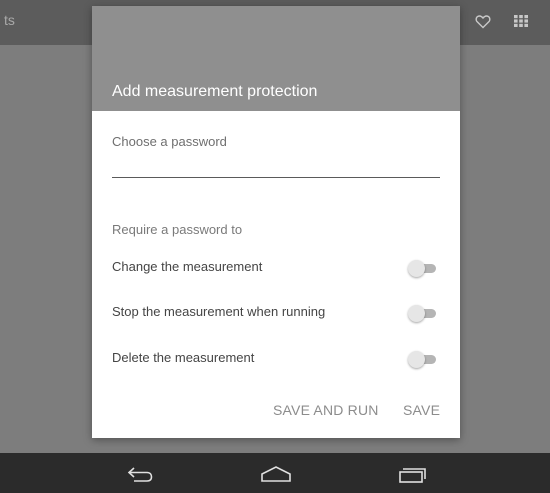 The width and height of the screenshot is (550, 493). I want to click on password-label: Choose a password, so click(169, 141).